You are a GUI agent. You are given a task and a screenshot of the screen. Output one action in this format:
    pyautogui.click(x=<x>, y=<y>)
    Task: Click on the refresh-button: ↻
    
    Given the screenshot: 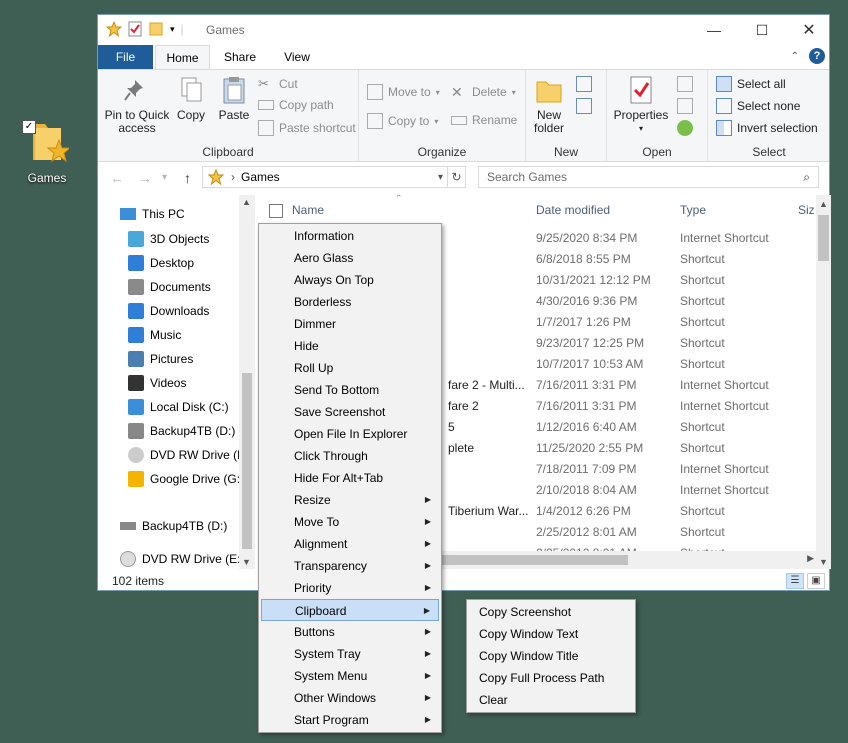 What is the action you would take?
    pyautogui.click(x=457, y=177)
    